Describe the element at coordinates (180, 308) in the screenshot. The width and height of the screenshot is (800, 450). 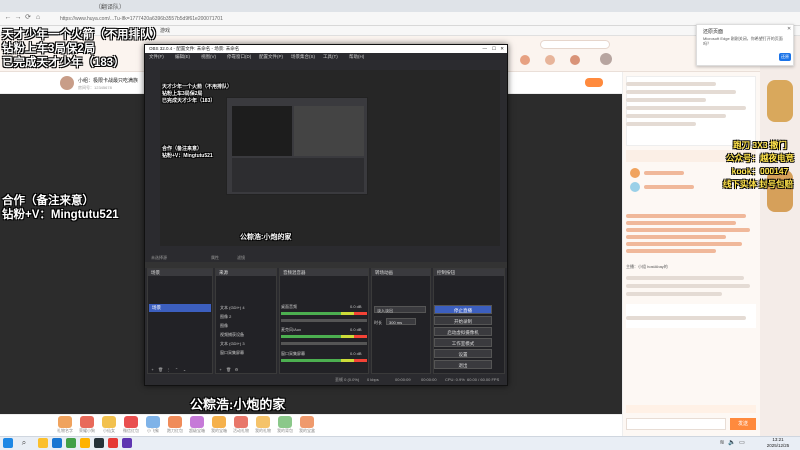
I see `scene-item: 场景` at that location.